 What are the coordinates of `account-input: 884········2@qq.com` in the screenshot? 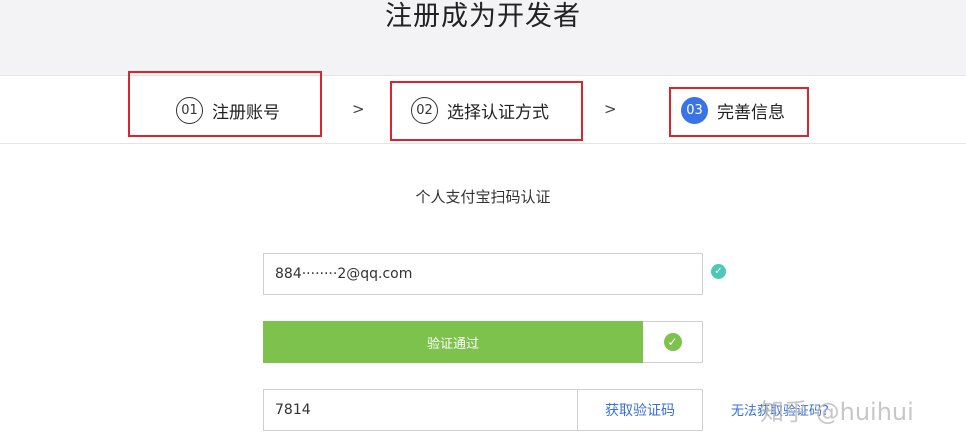 It's located at (483, 274).